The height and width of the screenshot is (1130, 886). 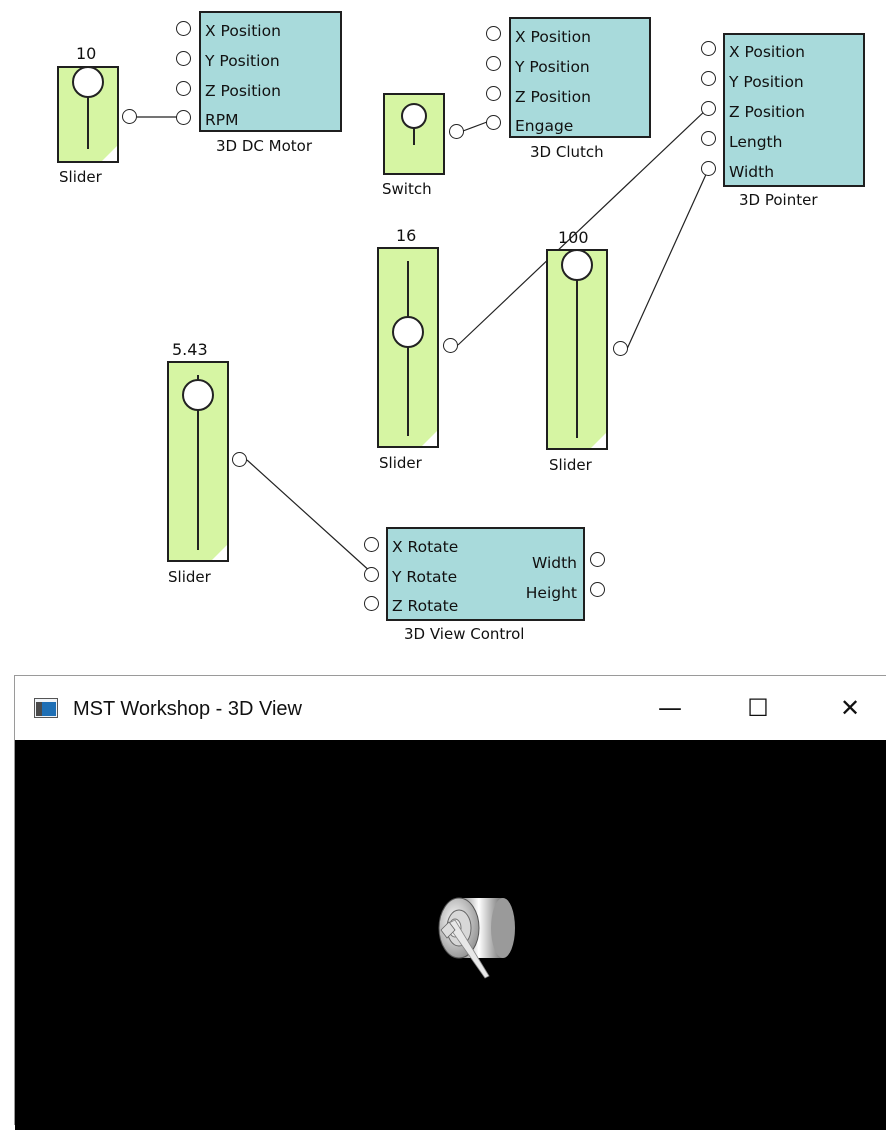 I want to click on close-button: ✕, so click(x=850, y=708).